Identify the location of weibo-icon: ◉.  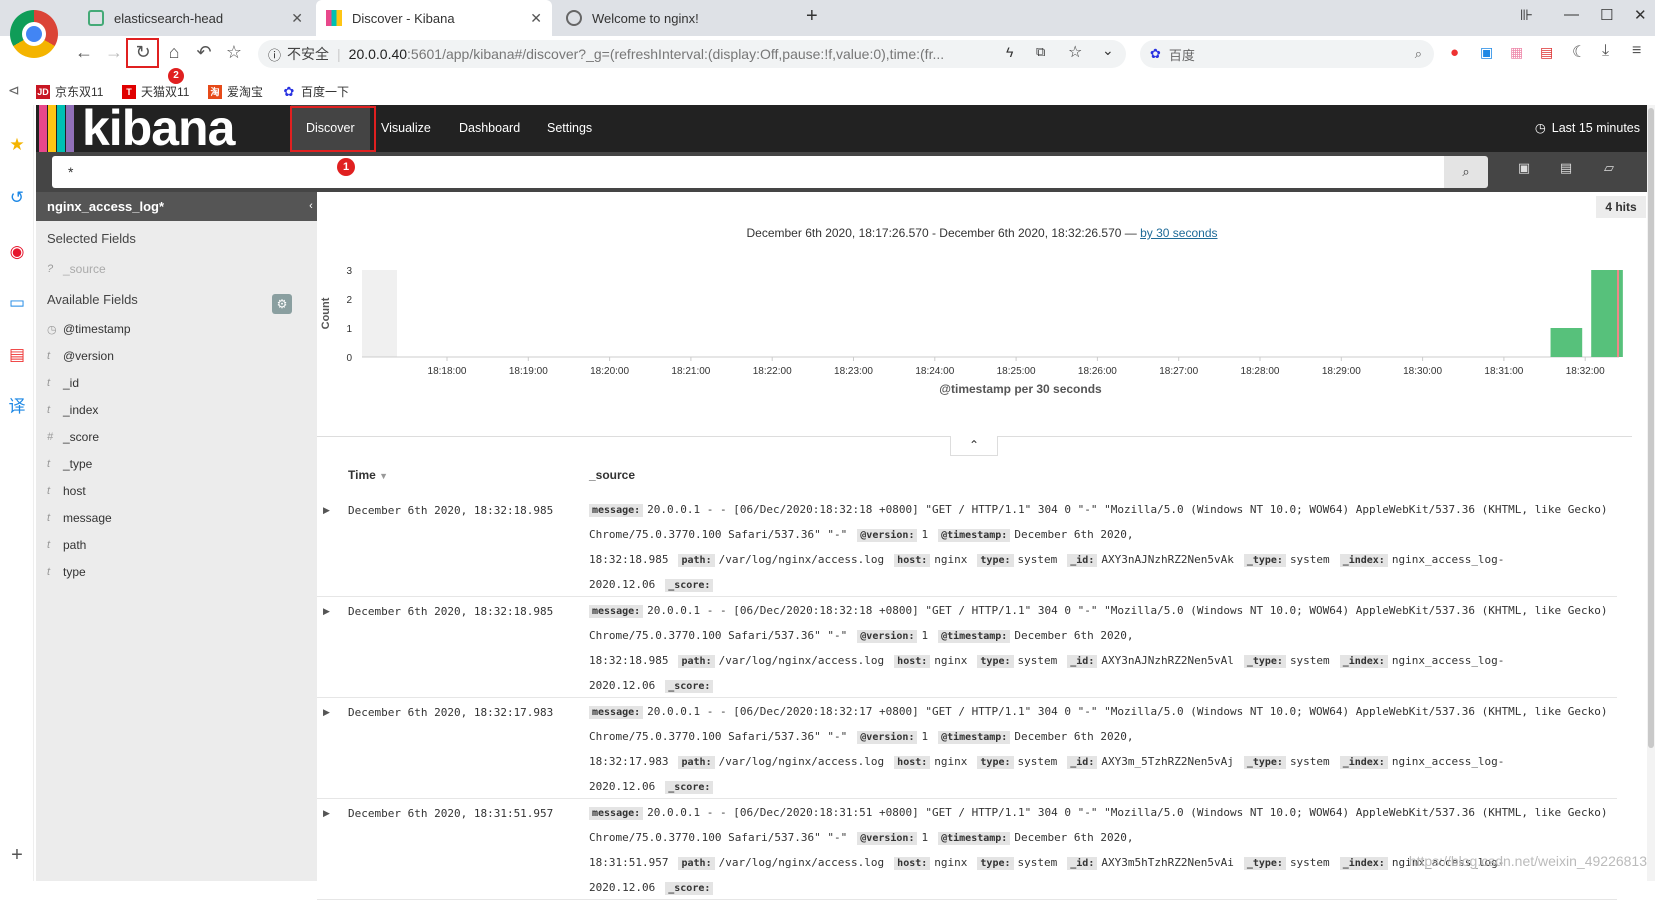
(17, 252).